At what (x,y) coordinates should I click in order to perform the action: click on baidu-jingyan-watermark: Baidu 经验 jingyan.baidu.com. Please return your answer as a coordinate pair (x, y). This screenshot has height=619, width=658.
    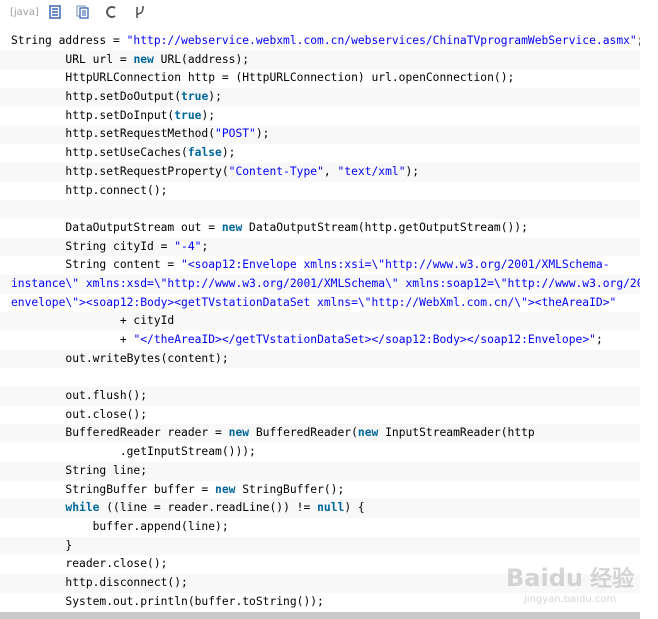
    Looking at the image, I should click on (578, 583).